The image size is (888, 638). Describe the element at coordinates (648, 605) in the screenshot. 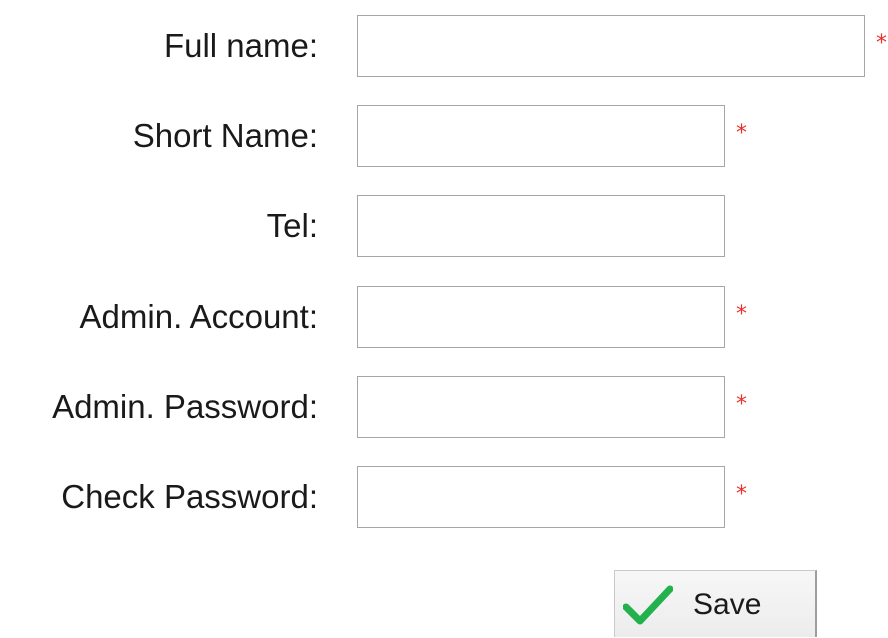

I see `check-icon` at that location.